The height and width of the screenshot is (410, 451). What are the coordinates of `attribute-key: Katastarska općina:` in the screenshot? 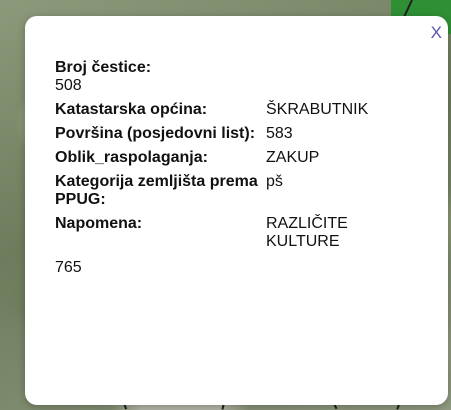 It's located at (131, 109).